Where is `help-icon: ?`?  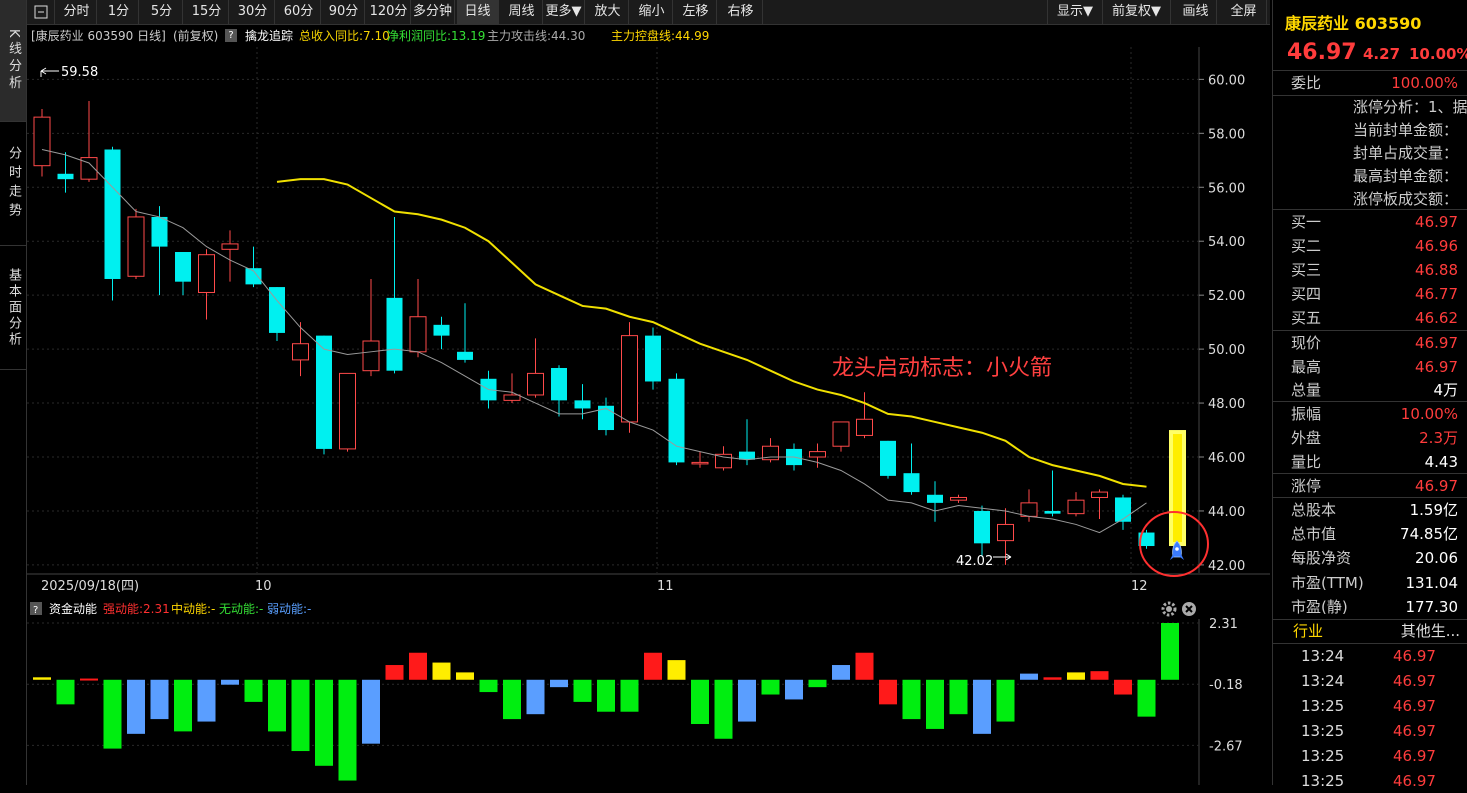 help-icon: ? is located at coordinates (231, 35).